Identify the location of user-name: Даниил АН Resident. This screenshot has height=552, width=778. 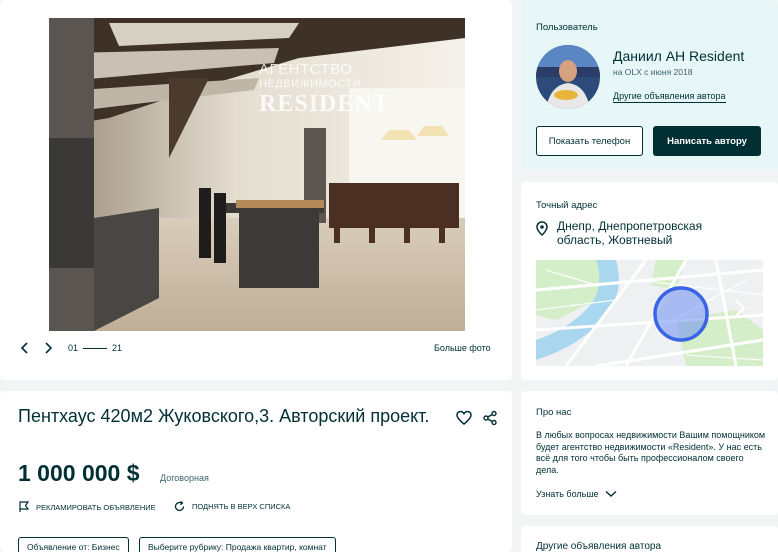
(678, 56).